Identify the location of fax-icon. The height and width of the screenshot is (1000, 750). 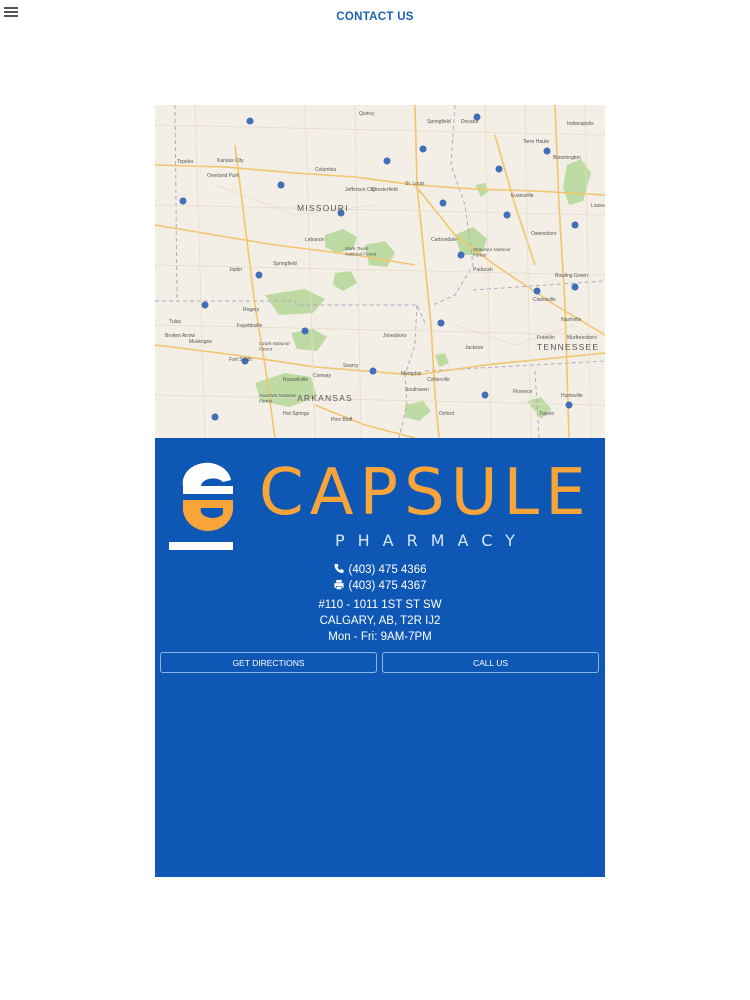
(339, 584).